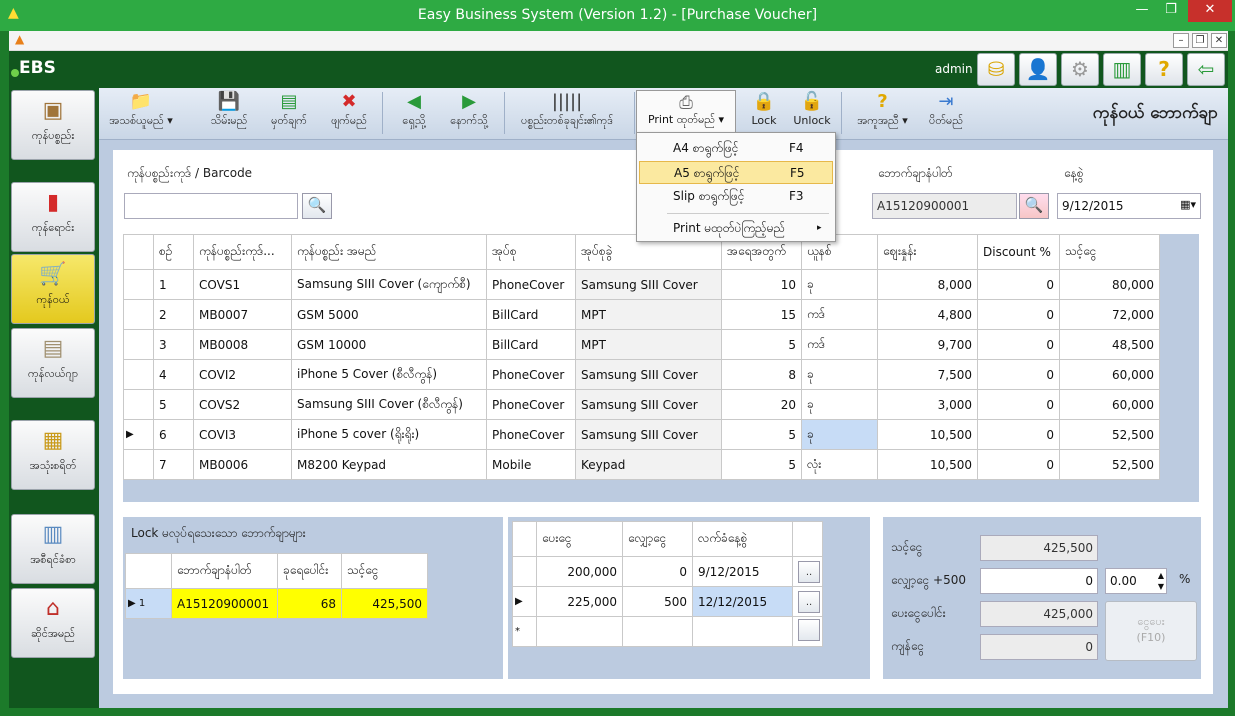 The image size is (1235, 716). I want to click on next-button: ▶ နောက်သို့, so click(469, 113).